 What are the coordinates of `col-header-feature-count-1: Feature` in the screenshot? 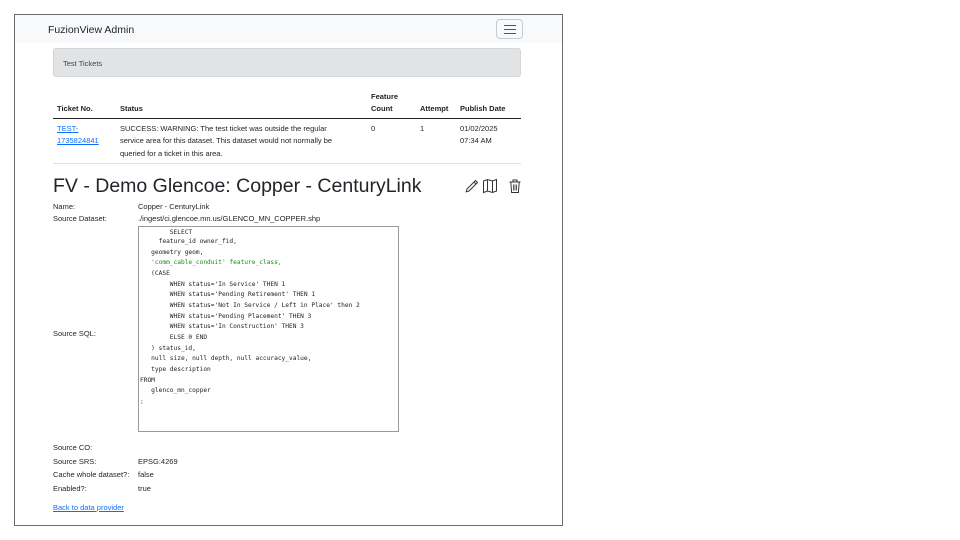 It's located at (385, 96).